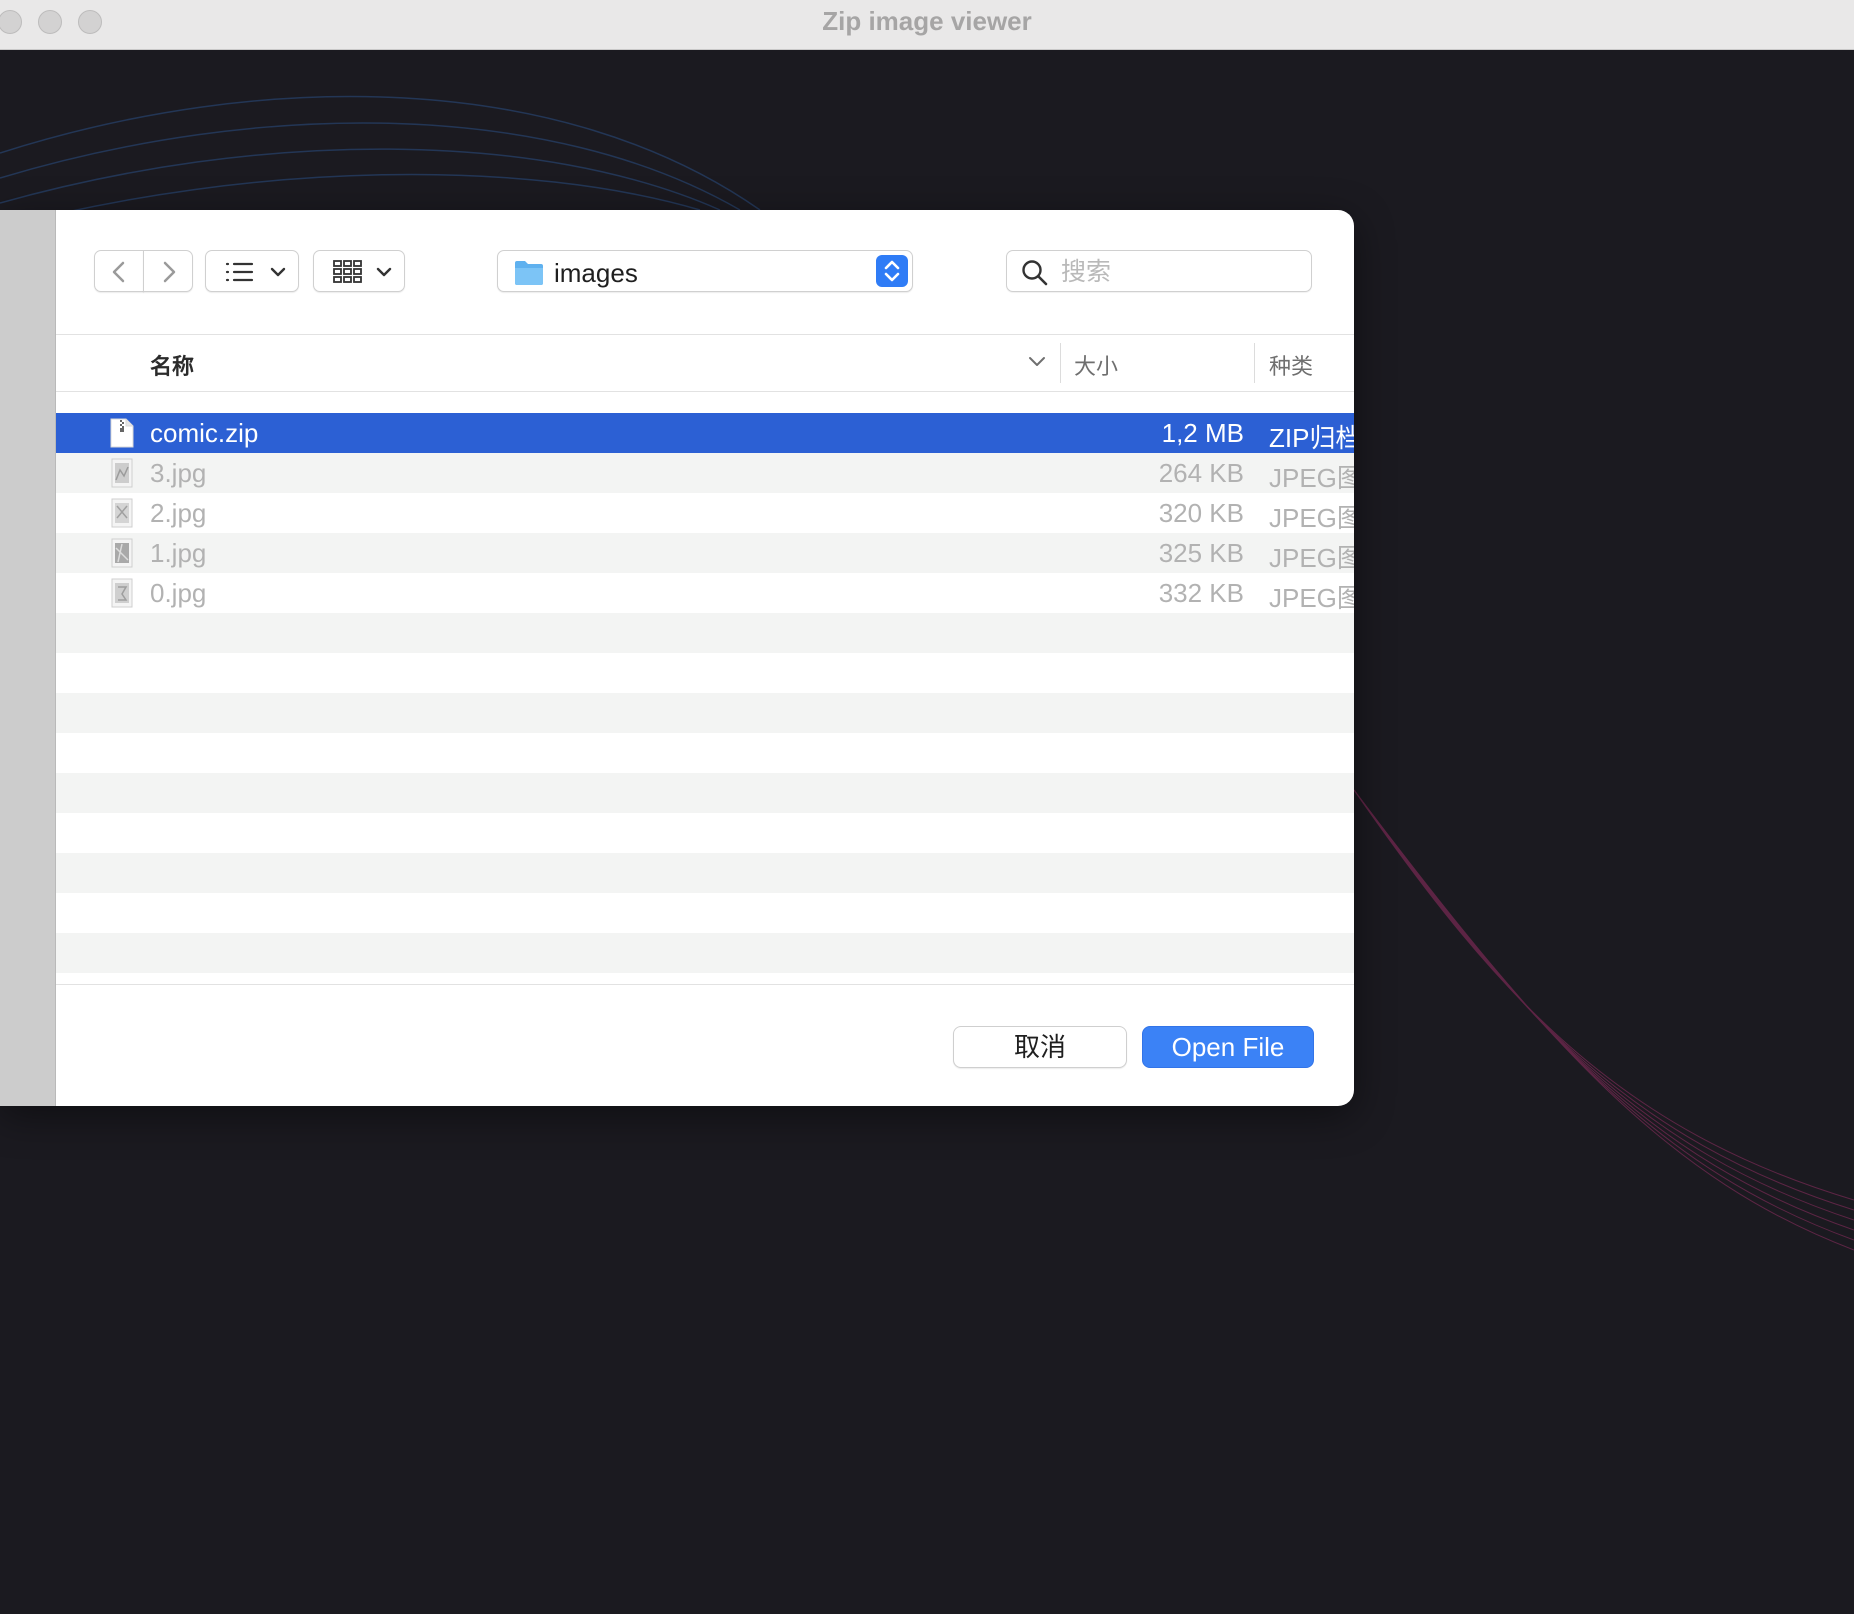 The image size is (1854, 1614). What do you see at coordinates (705, 363) in the screenshot?
I see `column-header: 名称 大小 种类` at bounding box center [705, 363].